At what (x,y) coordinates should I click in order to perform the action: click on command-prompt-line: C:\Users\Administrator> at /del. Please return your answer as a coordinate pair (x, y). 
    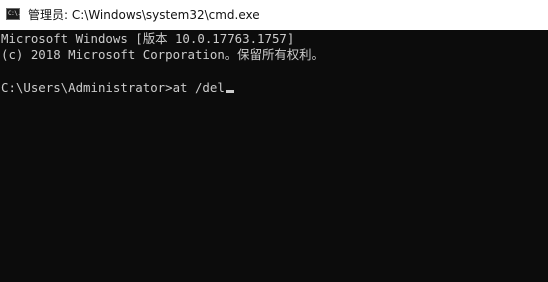
    Looking at the image, I should click on (117, 88).